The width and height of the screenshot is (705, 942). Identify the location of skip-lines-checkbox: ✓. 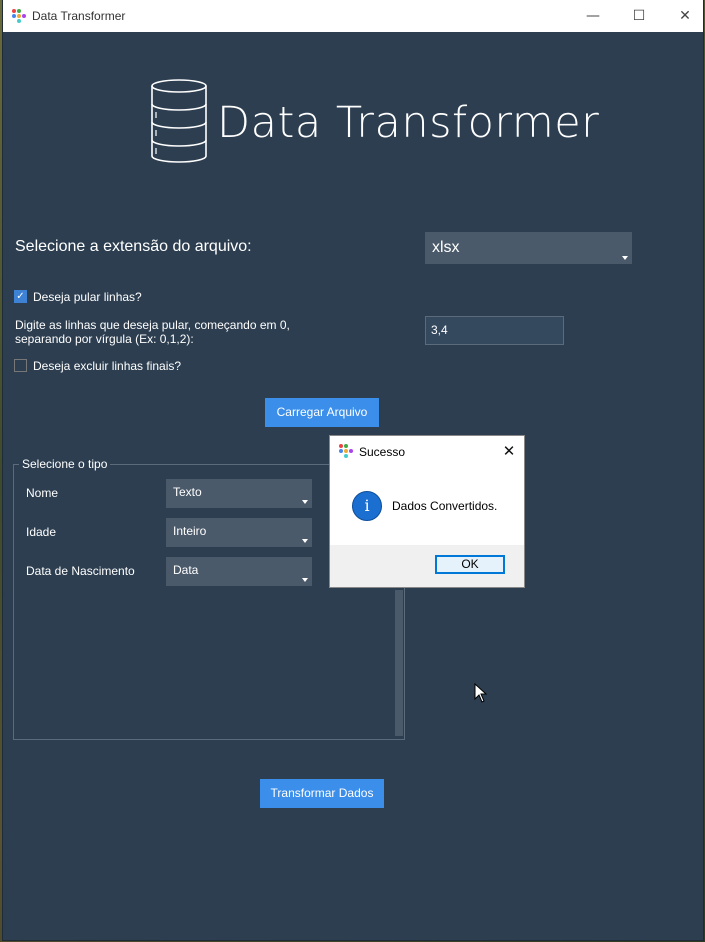
(20, 296).